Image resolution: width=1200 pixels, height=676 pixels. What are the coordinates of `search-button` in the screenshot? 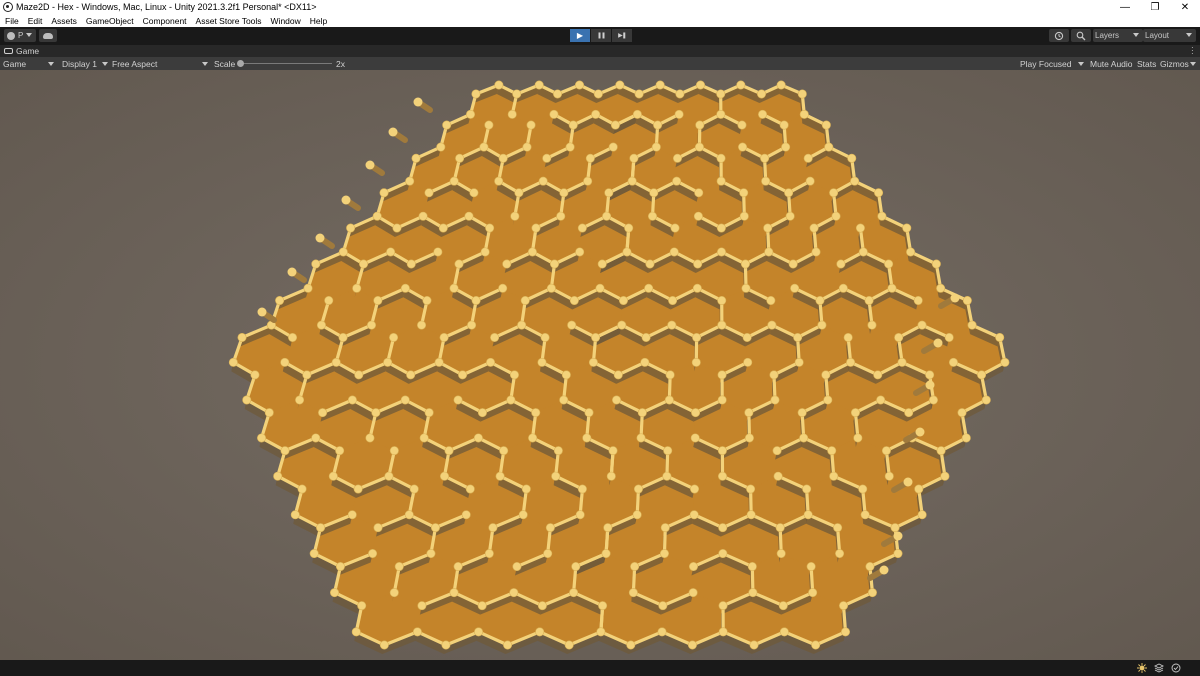 It's located at (1081, 35).